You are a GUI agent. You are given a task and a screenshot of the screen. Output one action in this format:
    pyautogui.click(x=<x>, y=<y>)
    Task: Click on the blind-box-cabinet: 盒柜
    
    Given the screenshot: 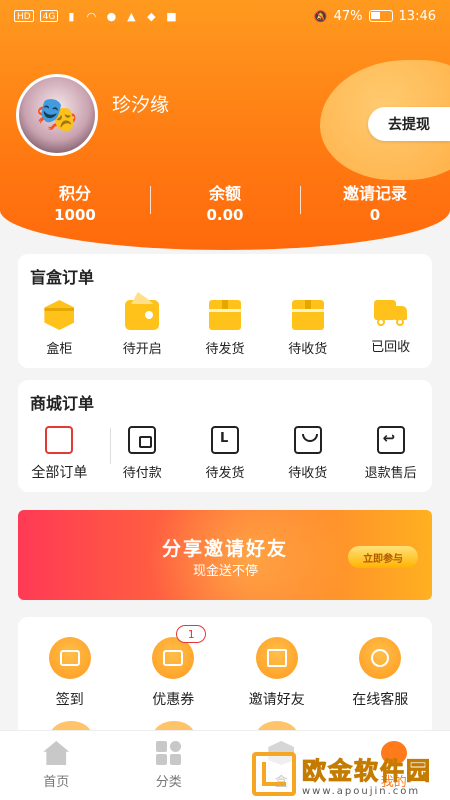 What is the action you would take?
    pyautogui.click(x=59, y=328)
    